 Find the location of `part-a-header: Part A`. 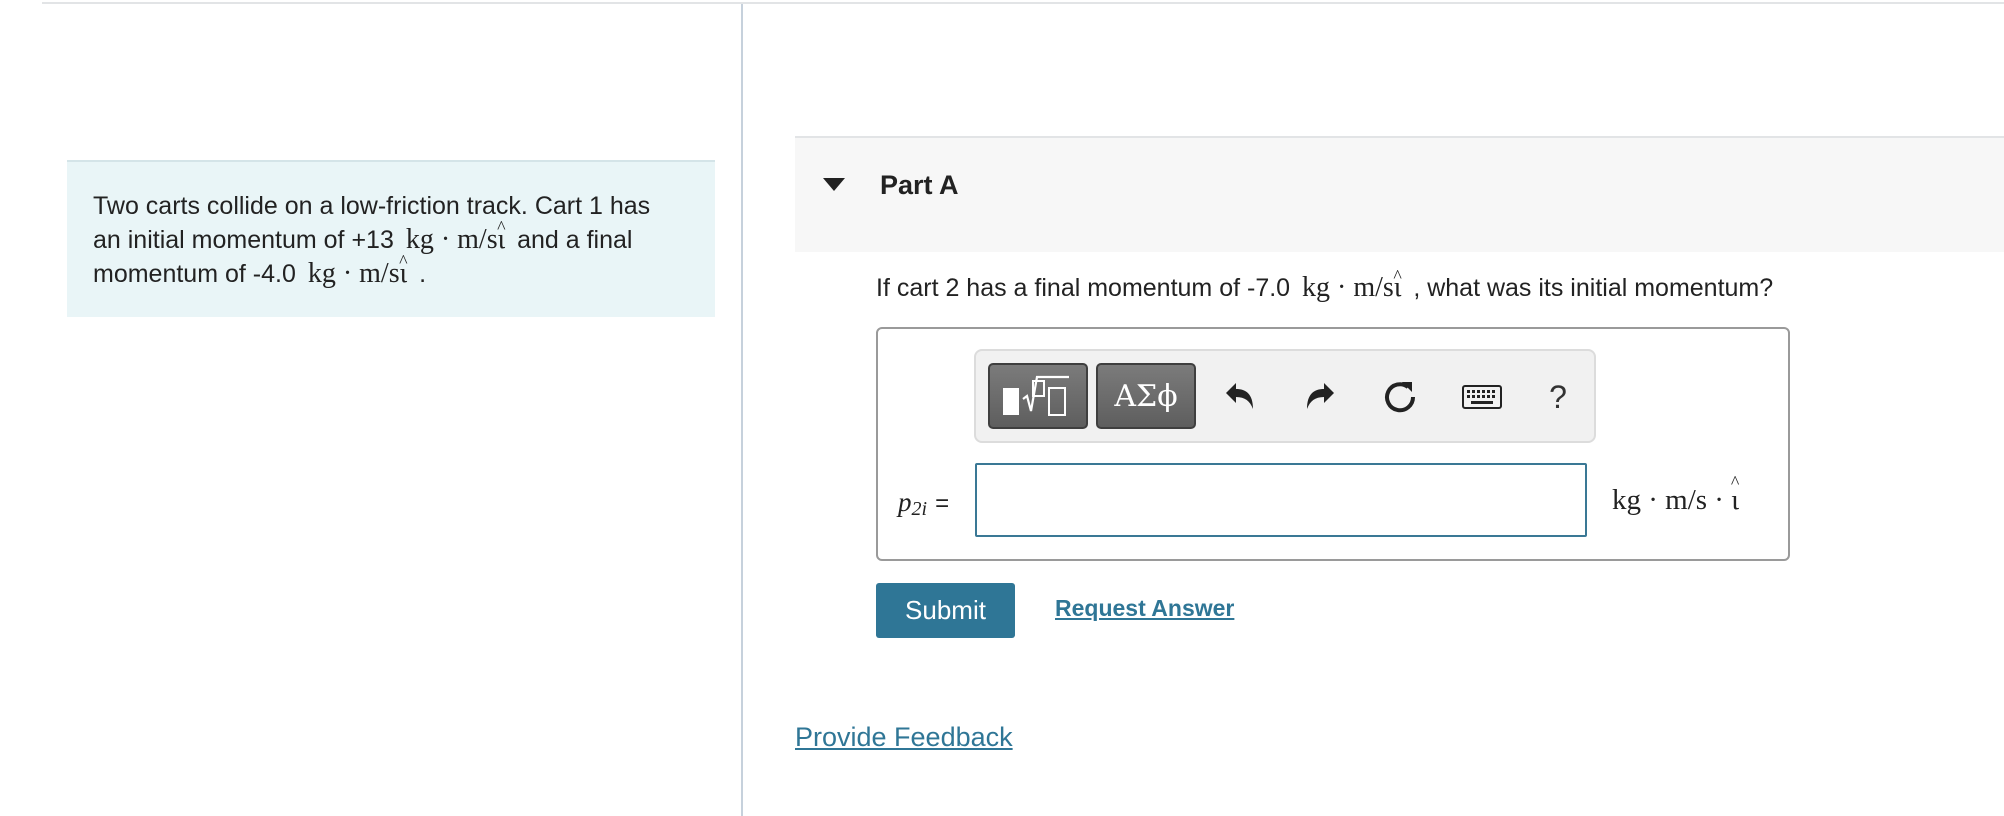

part-a-header: Part A is located at coordinates (1399, 194).